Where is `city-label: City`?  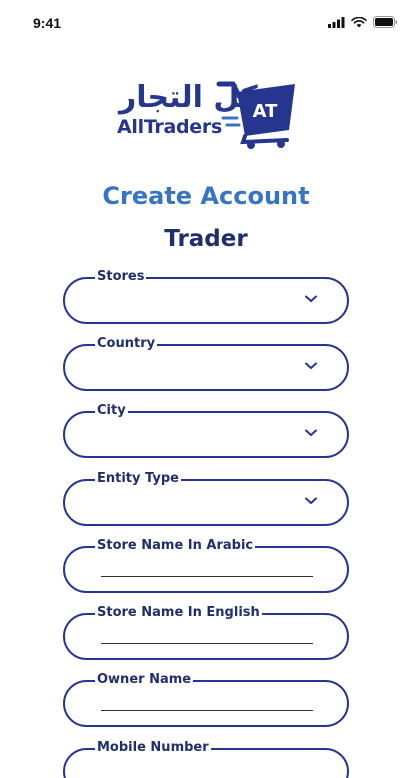 city-label: City is located at coordinates (111, 411).